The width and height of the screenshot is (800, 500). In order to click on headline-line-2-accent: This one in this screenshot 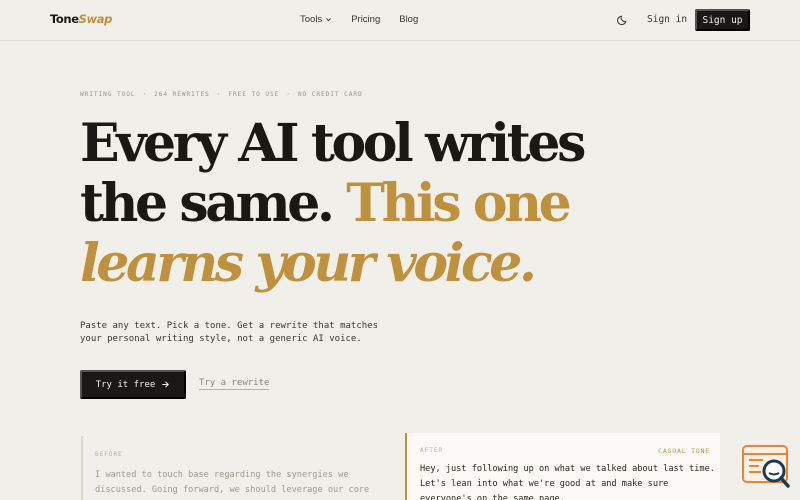, I will do `click(458, 203)`.